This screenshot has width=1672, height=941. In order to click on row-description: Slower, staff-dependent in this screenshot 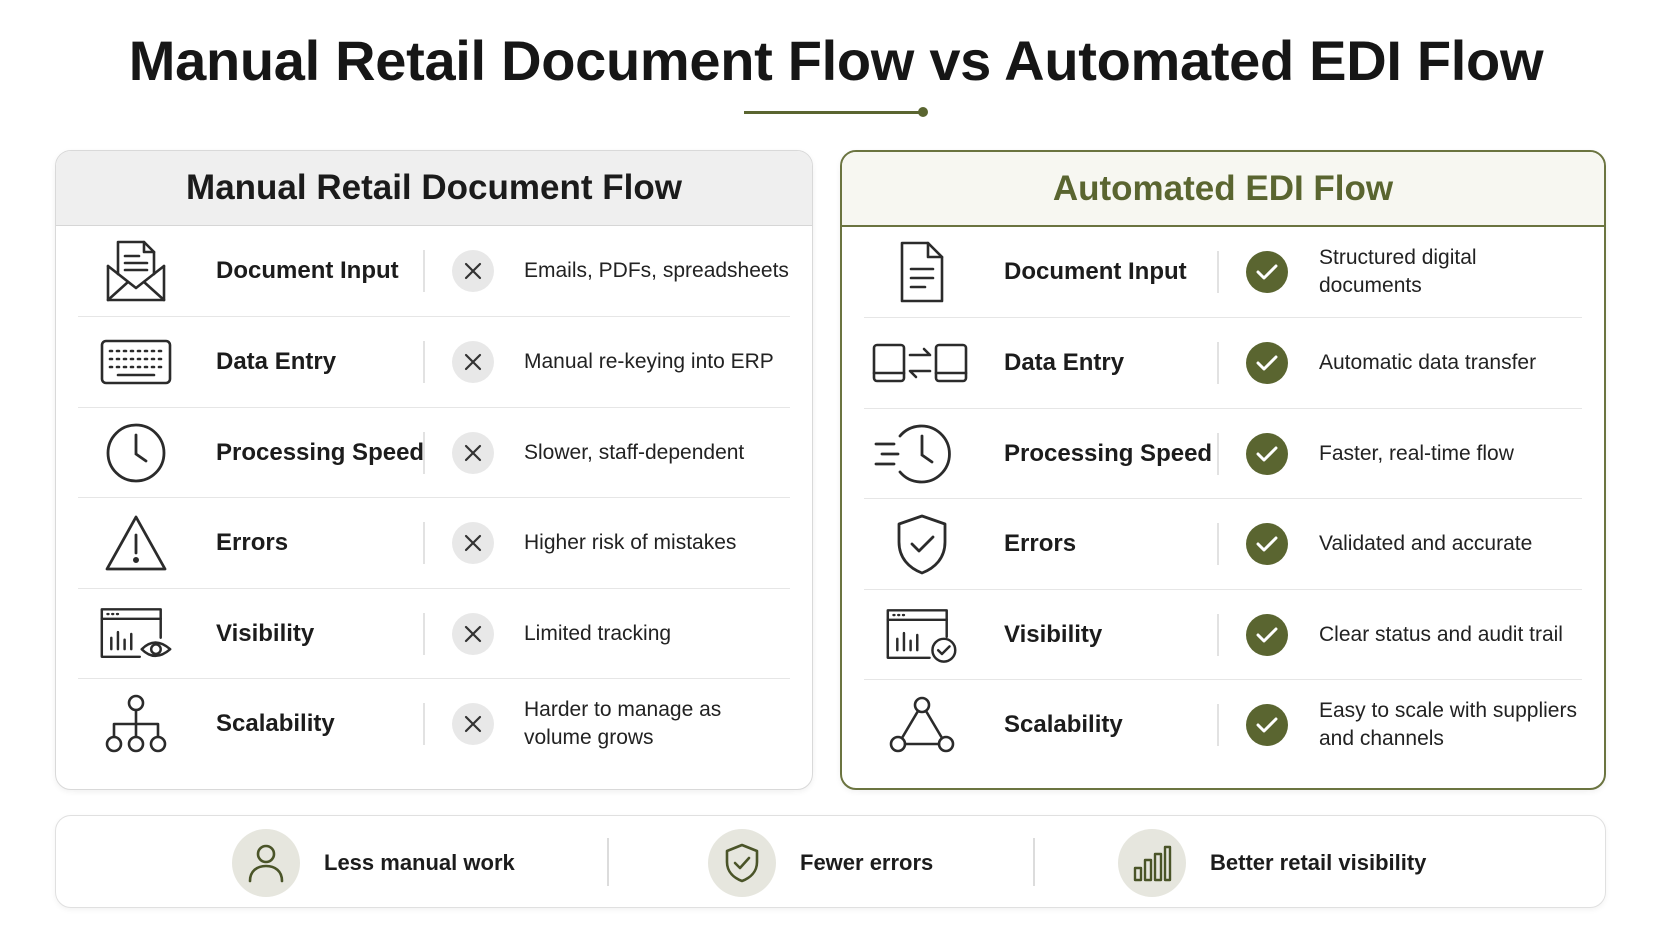, I will do `click(634, 452)`.